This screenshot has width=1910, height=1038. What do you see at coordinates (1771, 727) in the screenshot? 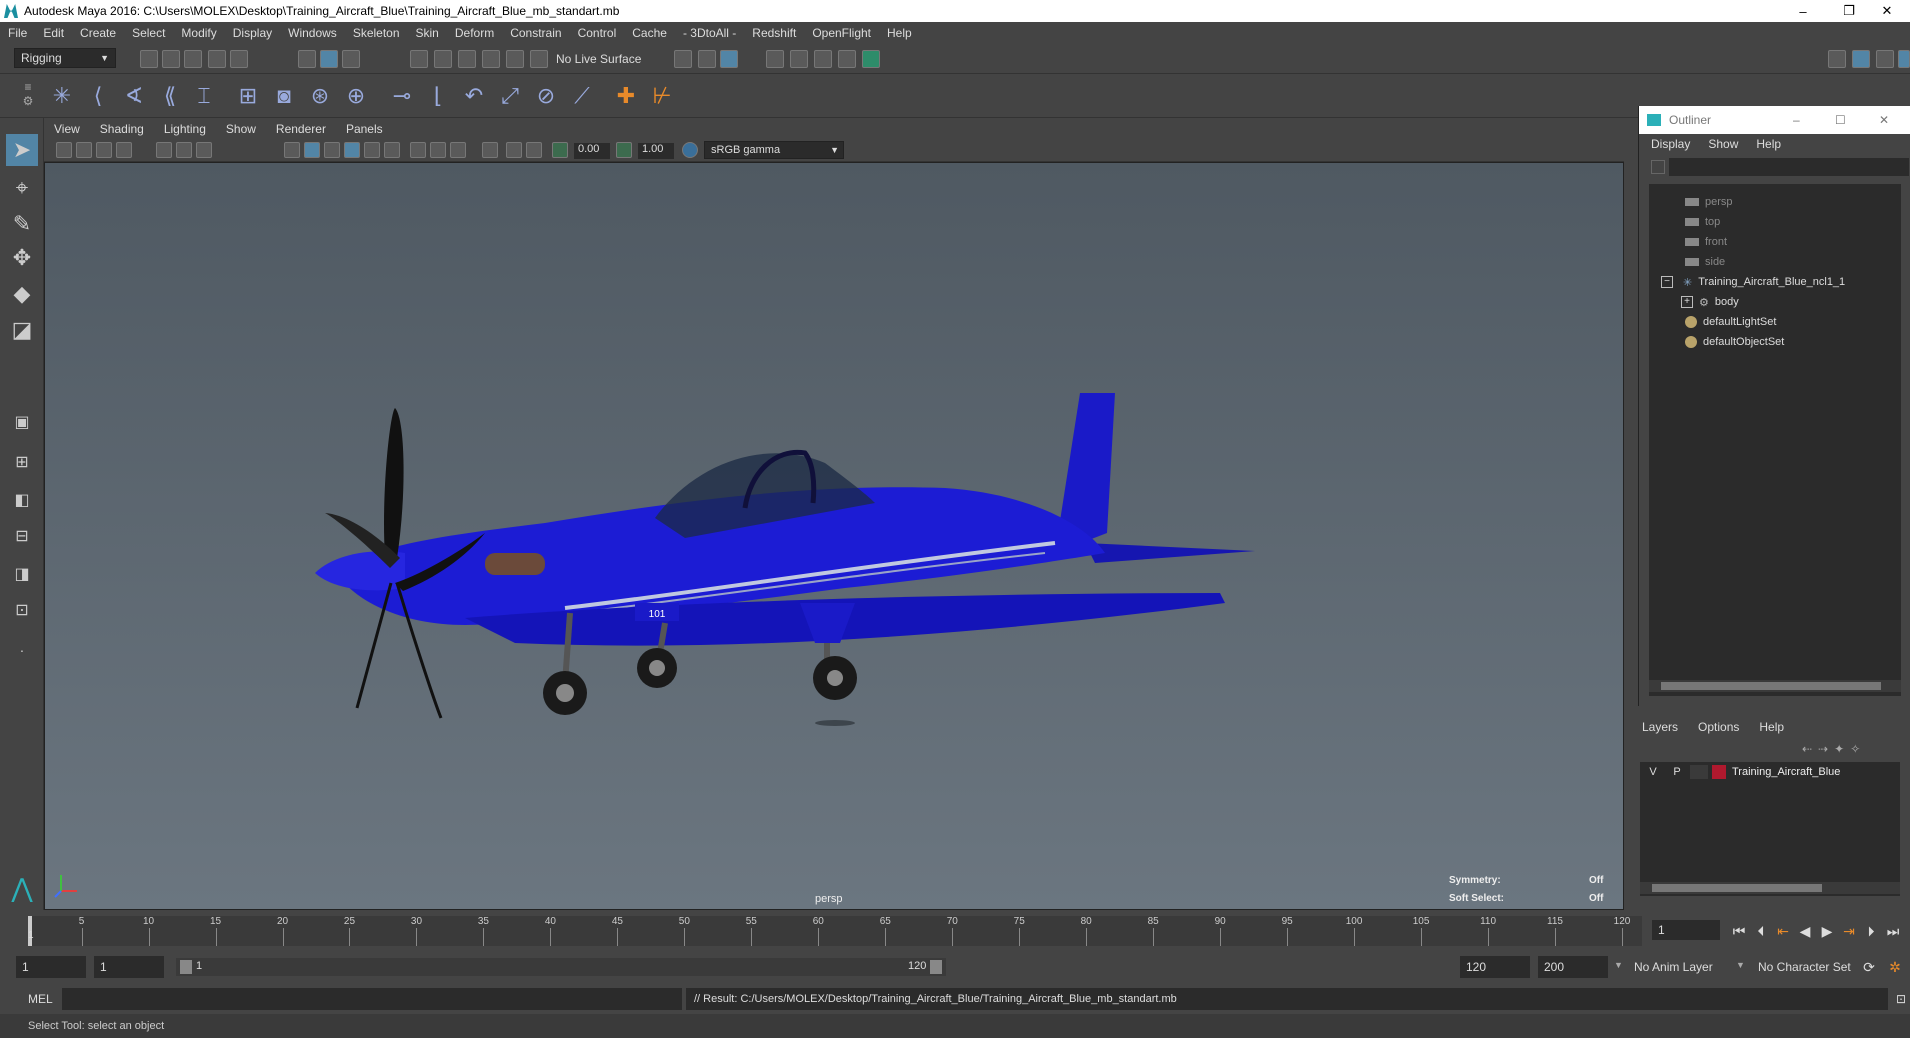
I see `layer-menu-help: Help` at bounding box center [1771, 727].